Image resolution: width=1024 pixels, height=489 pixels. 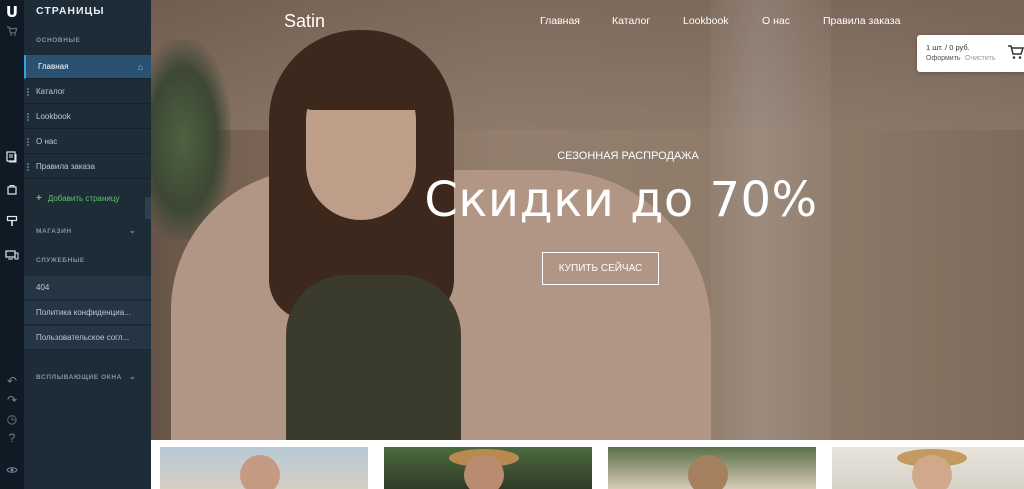 I want to click on preview-eye-icon, so click(x=12, y=471).